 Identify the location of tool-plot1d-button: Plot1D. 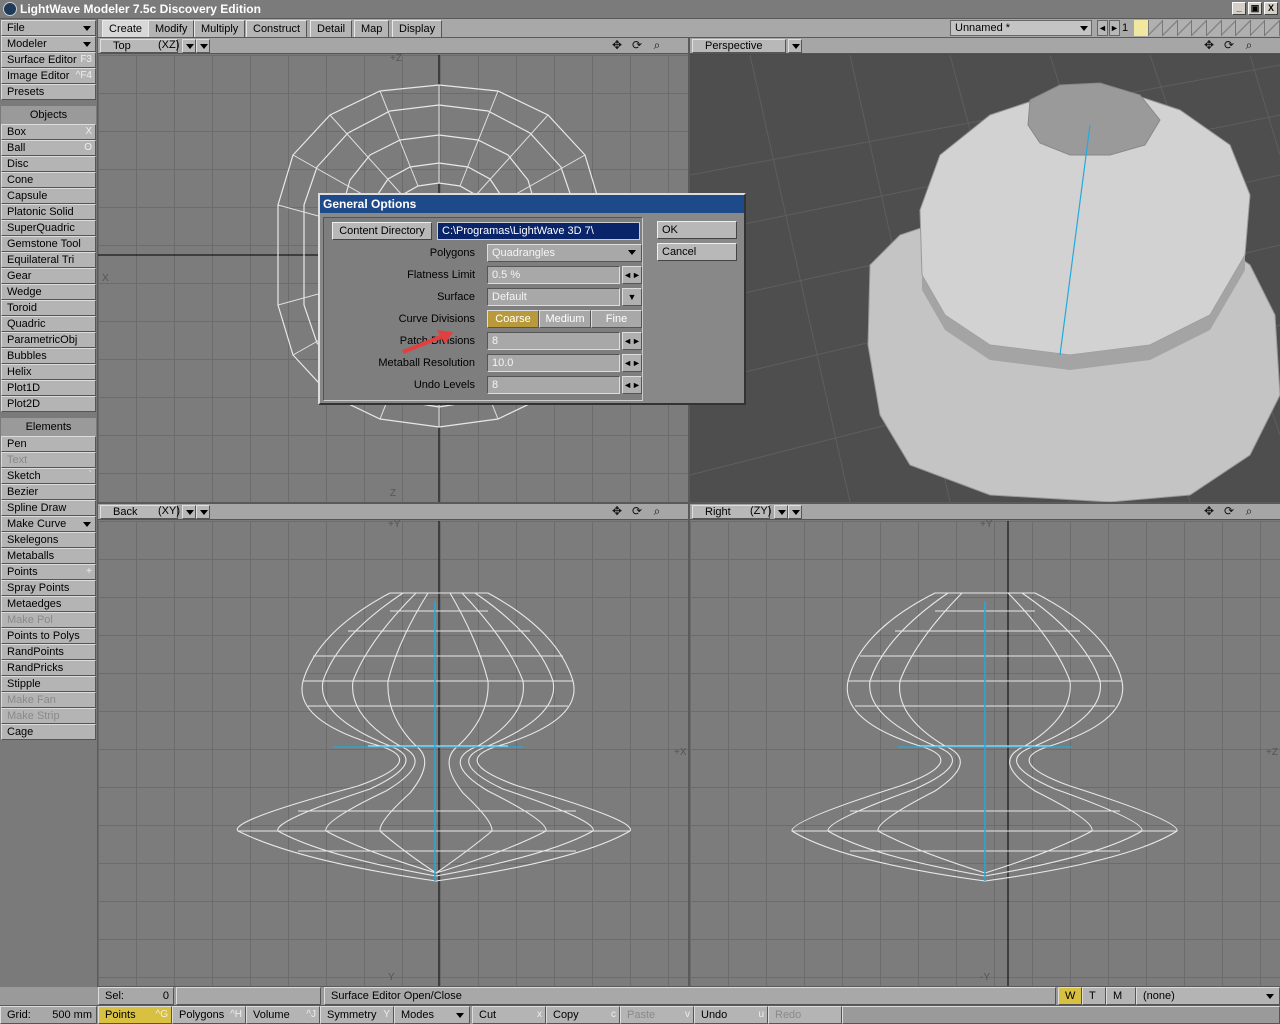
(48, 388).